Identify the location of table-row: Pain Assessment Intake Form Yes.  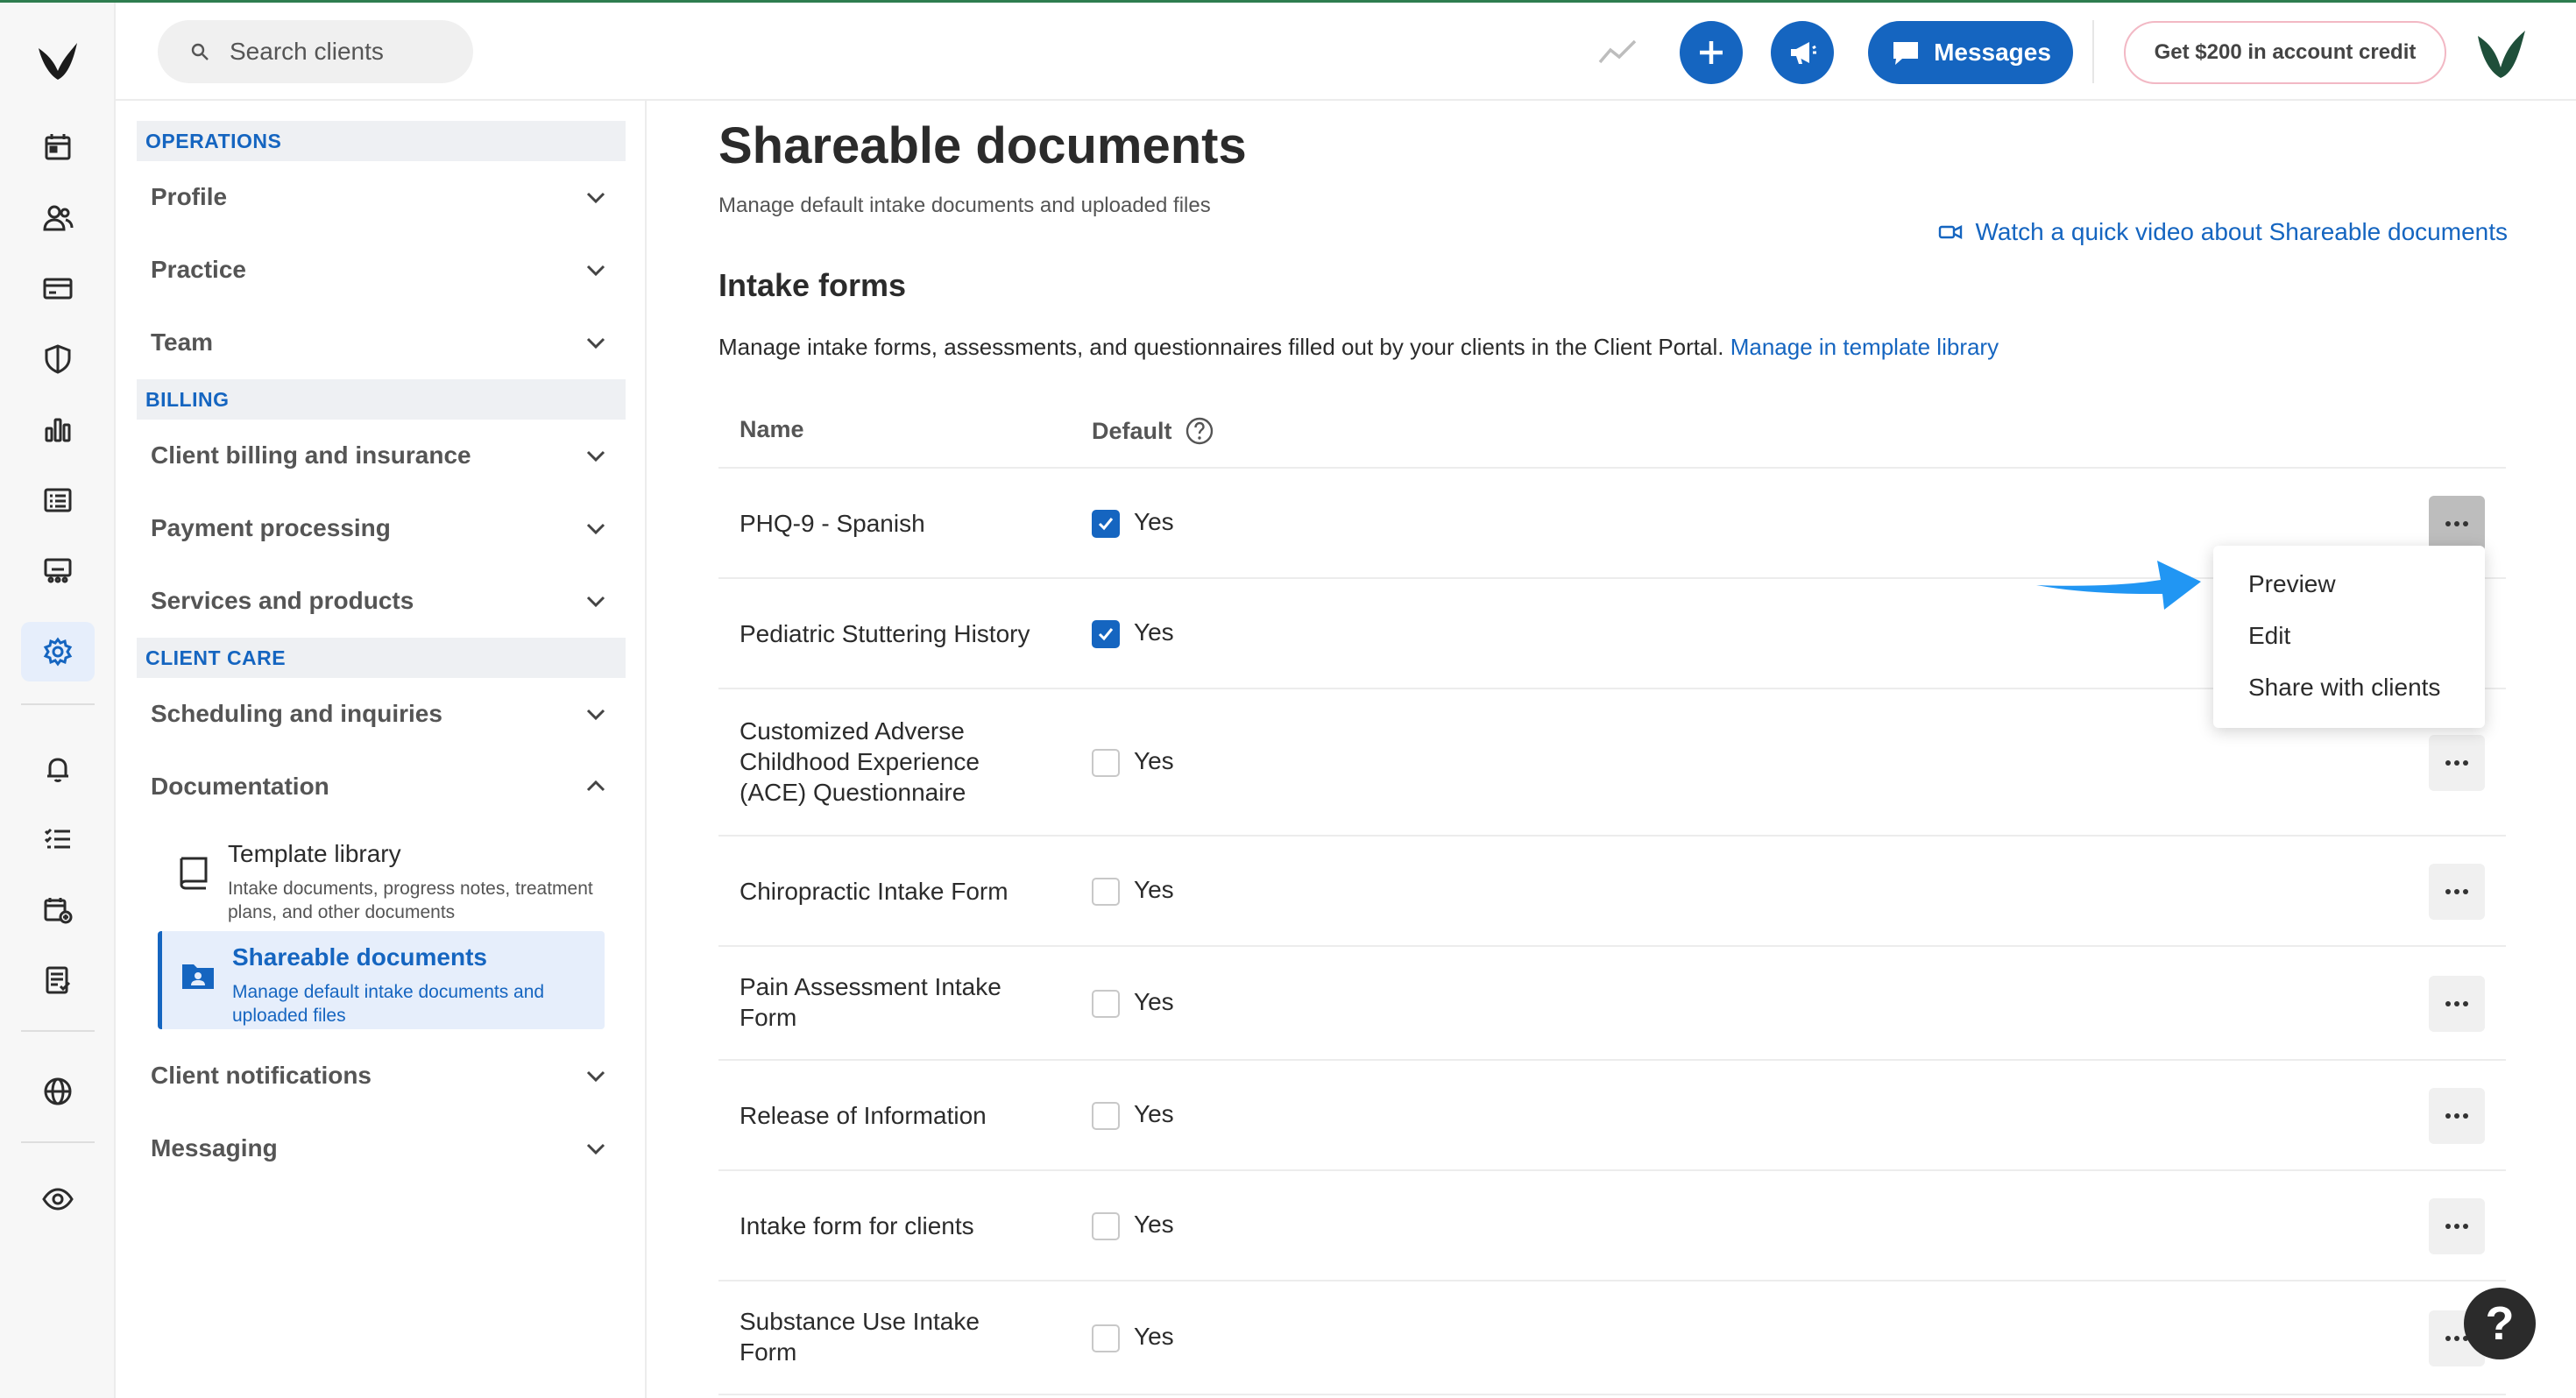
(1612, 1004).